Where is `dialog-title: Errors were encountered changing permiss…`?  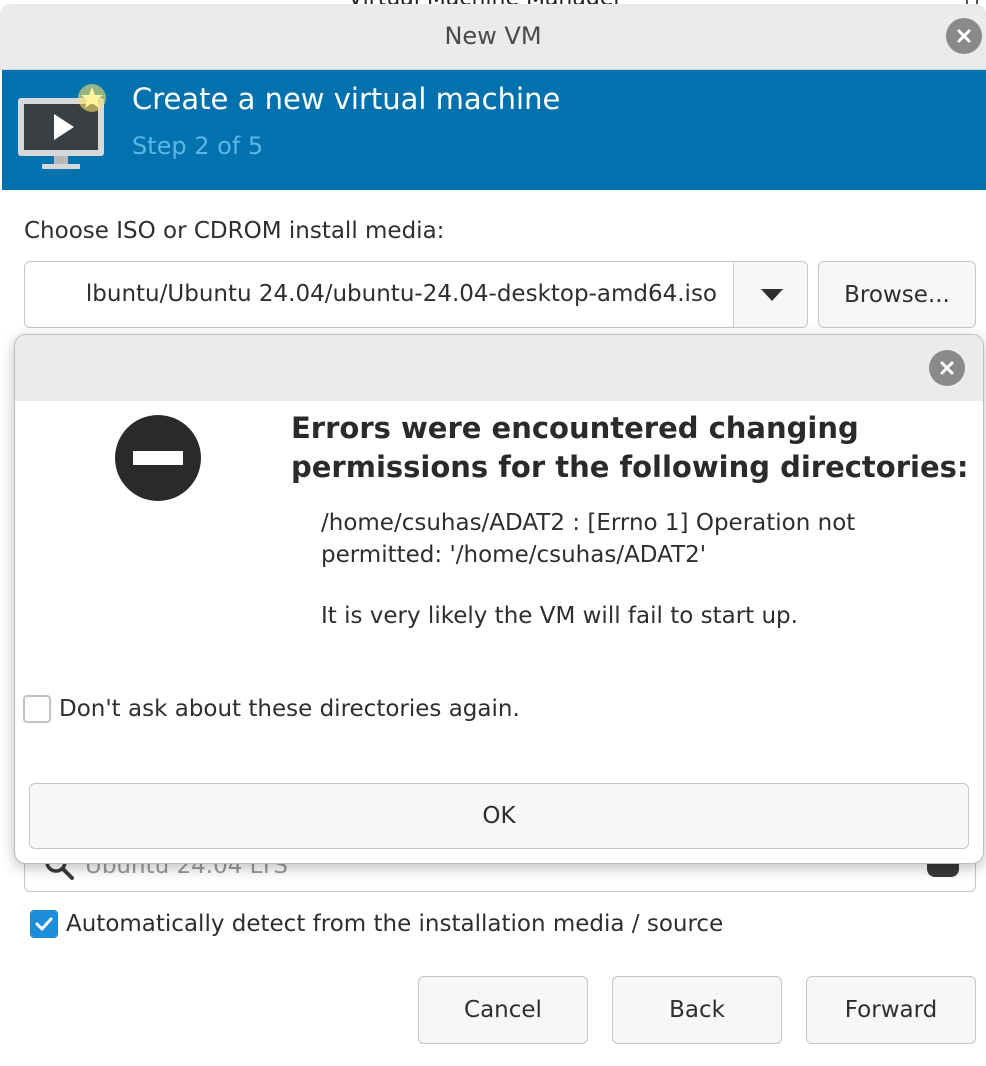 dialog-title: Errors were encountered changing permiss… is located at coordinates (630, 447).